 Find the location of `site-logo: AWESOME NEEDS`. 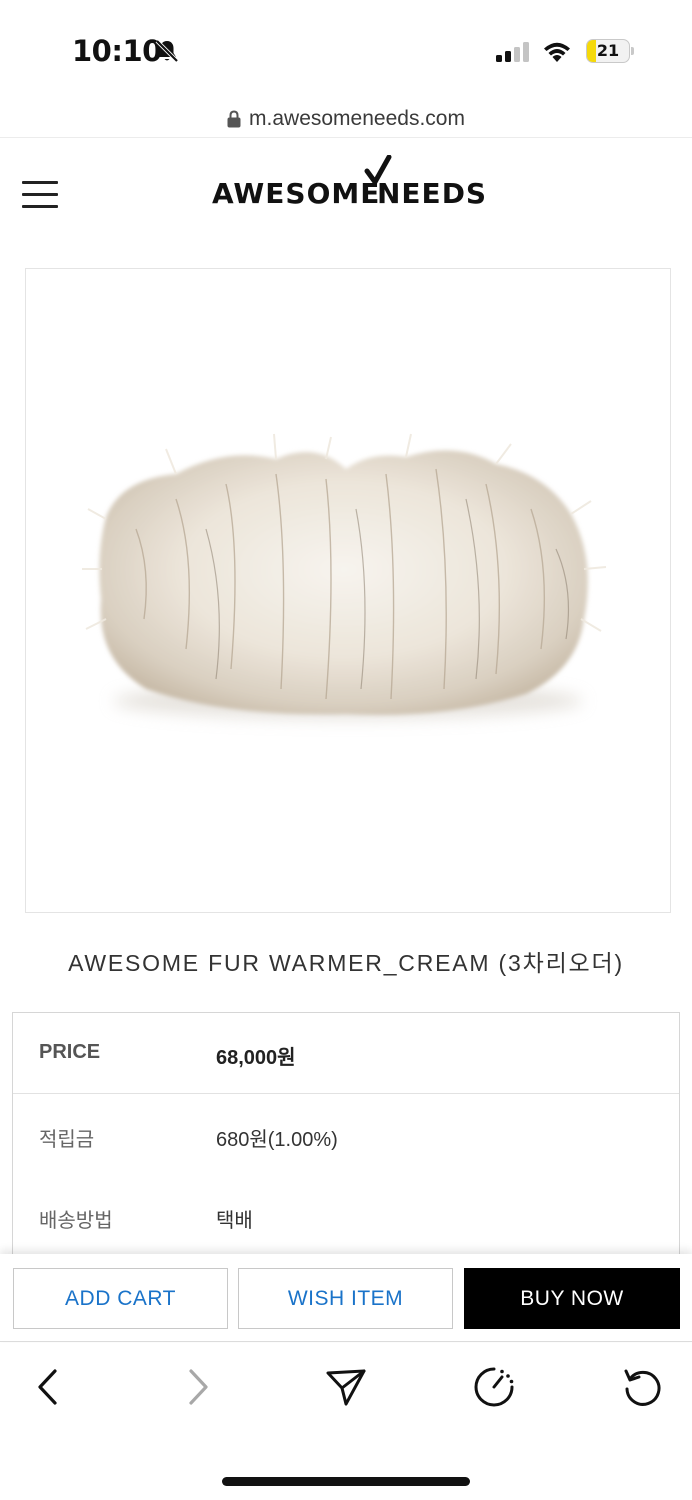

site-logo: AWESOME NEEDS is located at coordinates (349, 182).